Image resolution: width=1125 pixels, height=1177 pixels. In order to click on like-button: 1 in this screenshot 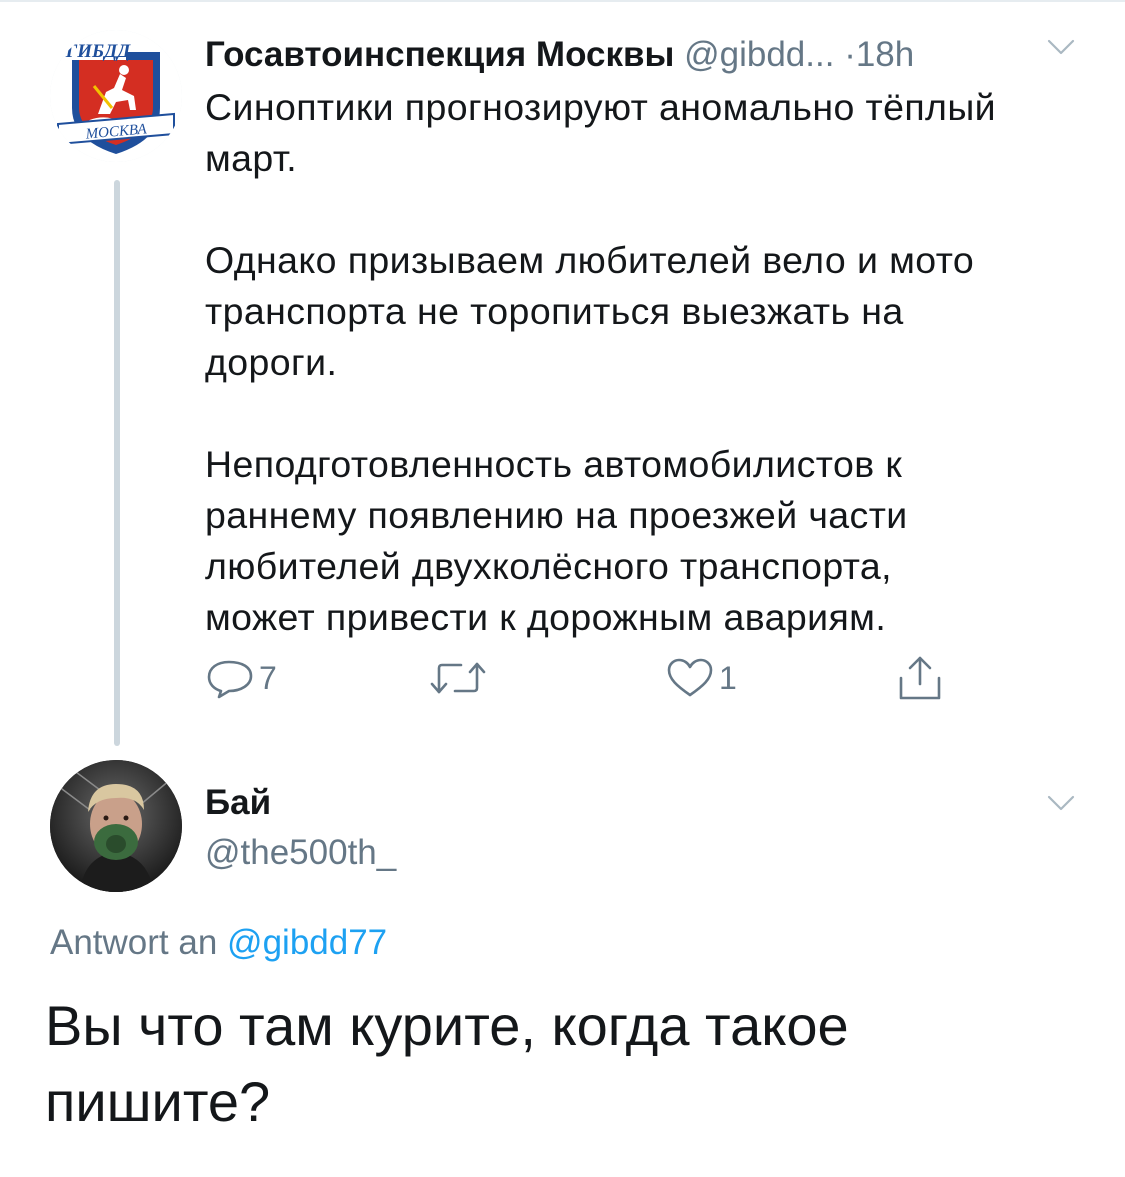, I will do `click(701, 678)`.